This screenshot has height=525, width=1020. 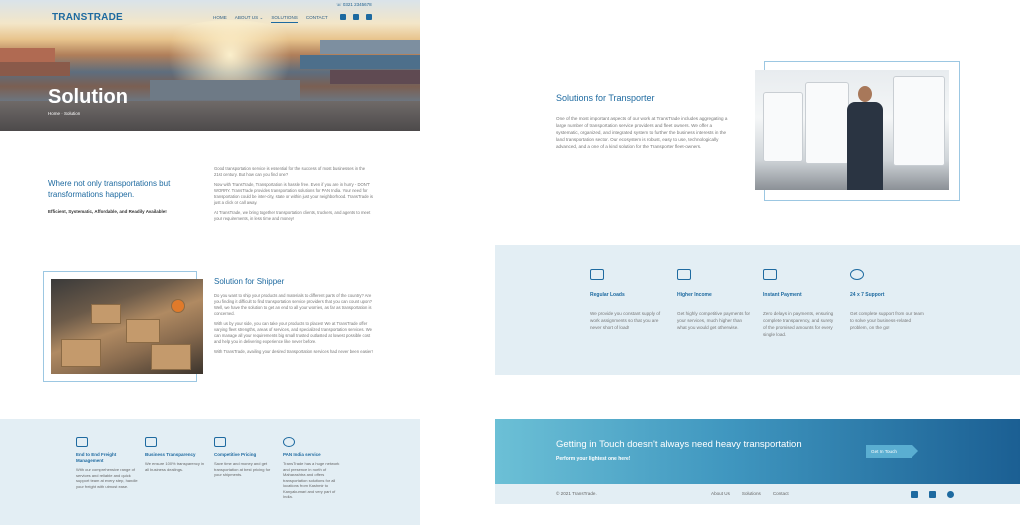 What do you see at coordinates (302, 454) in the screenshot?
I see `feature-title: PAN India service` at bounding box center [302, 454].